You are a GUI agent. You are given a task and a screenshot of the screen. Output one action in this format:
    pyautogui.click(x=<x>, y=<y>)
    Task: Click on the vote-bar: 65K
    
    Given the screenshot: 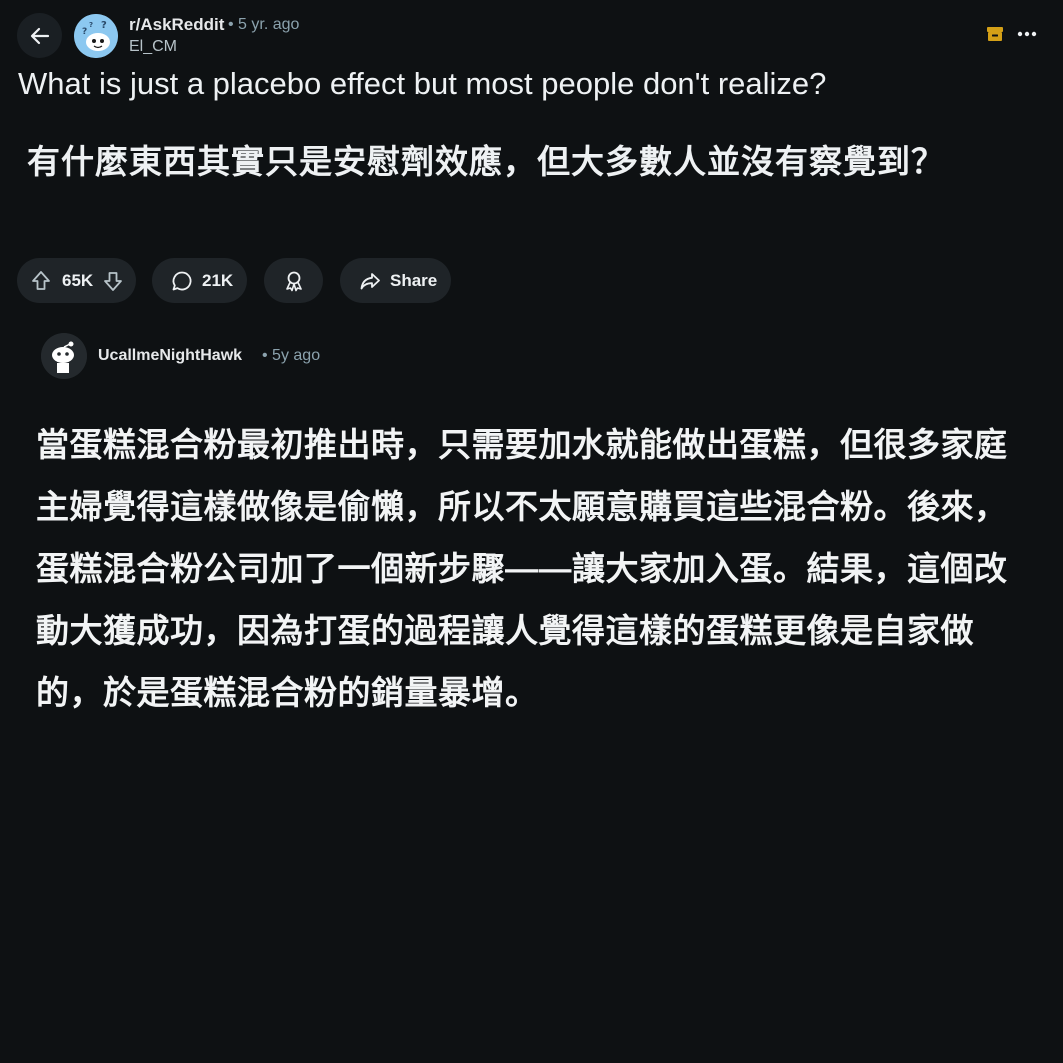 What is the action you would take?
    pyautogui.click(x=76, y=280)
    